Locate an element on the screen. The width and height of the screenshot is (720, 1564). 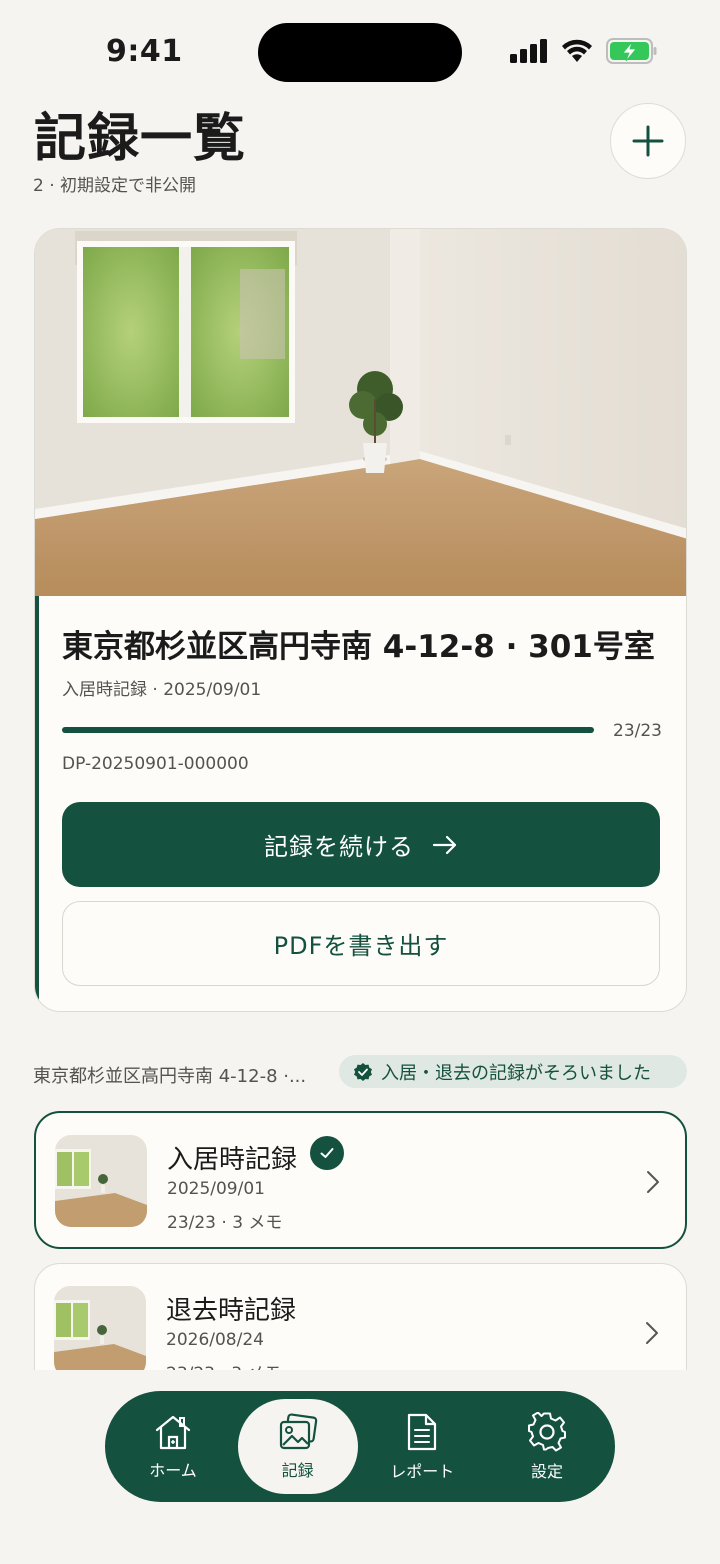
arrow-right-icon is located at coordinates (444, 844).